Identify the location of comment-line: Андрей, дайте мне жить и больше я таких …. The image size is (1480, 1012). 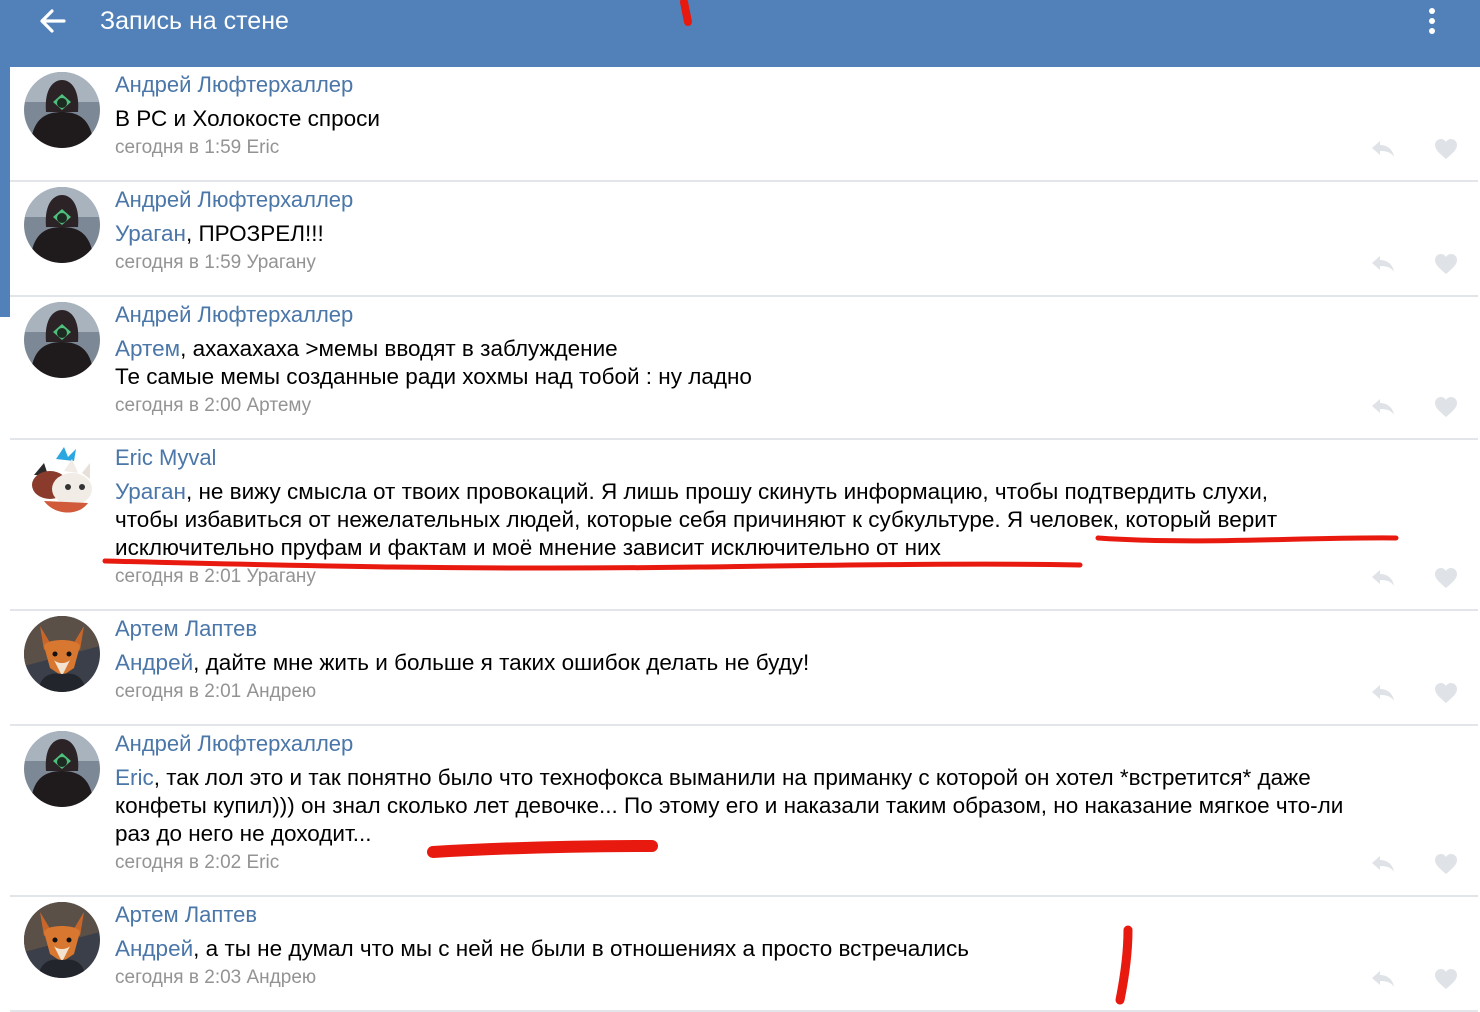
(792, 663).